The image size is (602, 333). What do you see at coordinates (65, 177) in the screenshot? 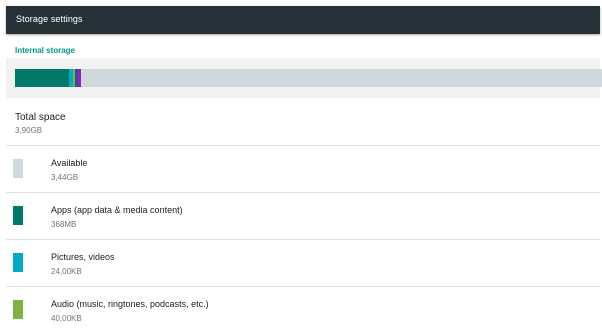
I see `storage-item-value: 3,44GB` at bounding box center [65, 177].